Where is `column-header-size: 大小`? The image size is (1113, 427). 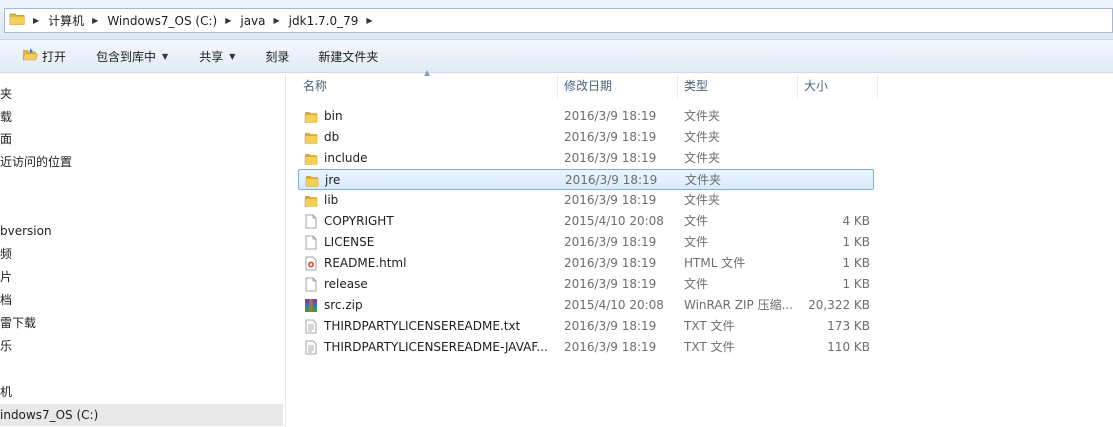
column-header-size: 大小 is located at coordinates (838, 86).